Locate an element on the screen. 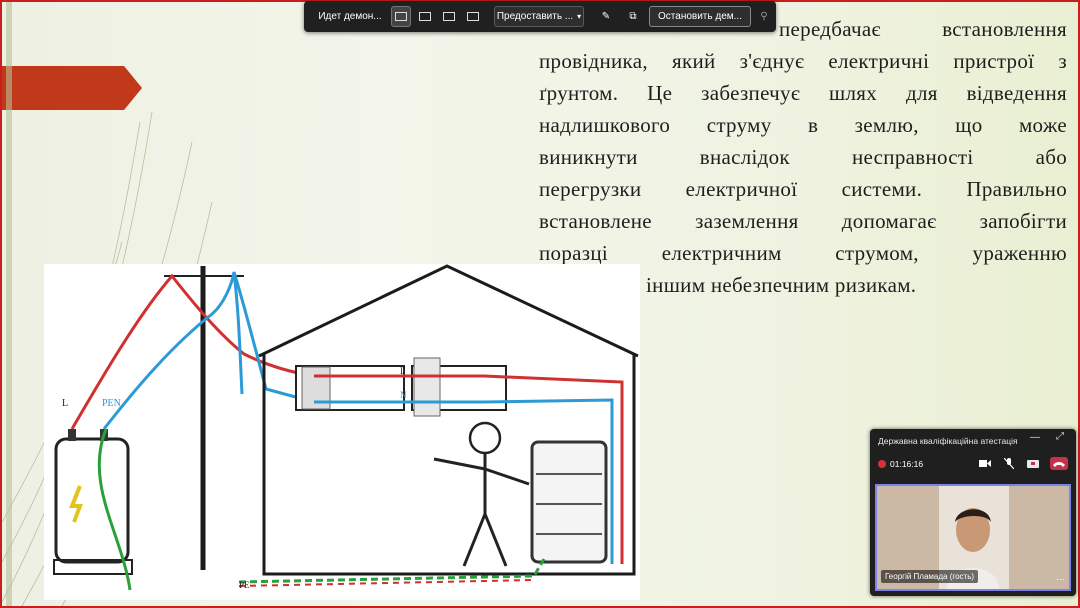 Image resolution: width=1080 pixels, height=608 pixels. screen-icon: ⧉ is located at coordinates (633, 16).